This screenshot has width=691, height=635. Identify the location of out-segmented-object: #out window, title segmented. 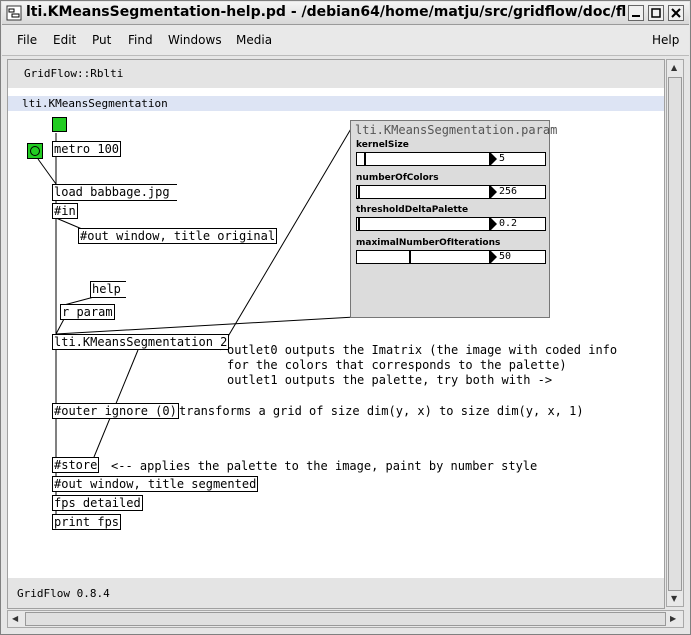
(155, 484).